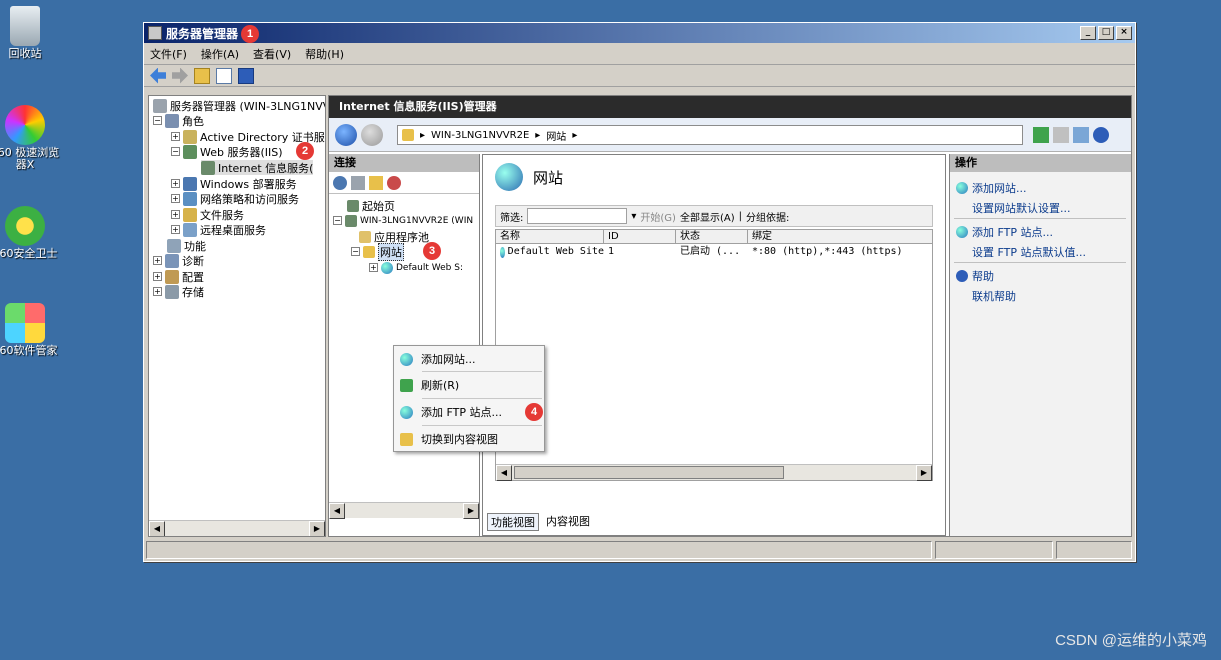 The height and width of the screenshot is (660, 1221). Describe the element at coordinates (272, 54) in the screenshot. I see `menu-view: 查看(V)` at that location.